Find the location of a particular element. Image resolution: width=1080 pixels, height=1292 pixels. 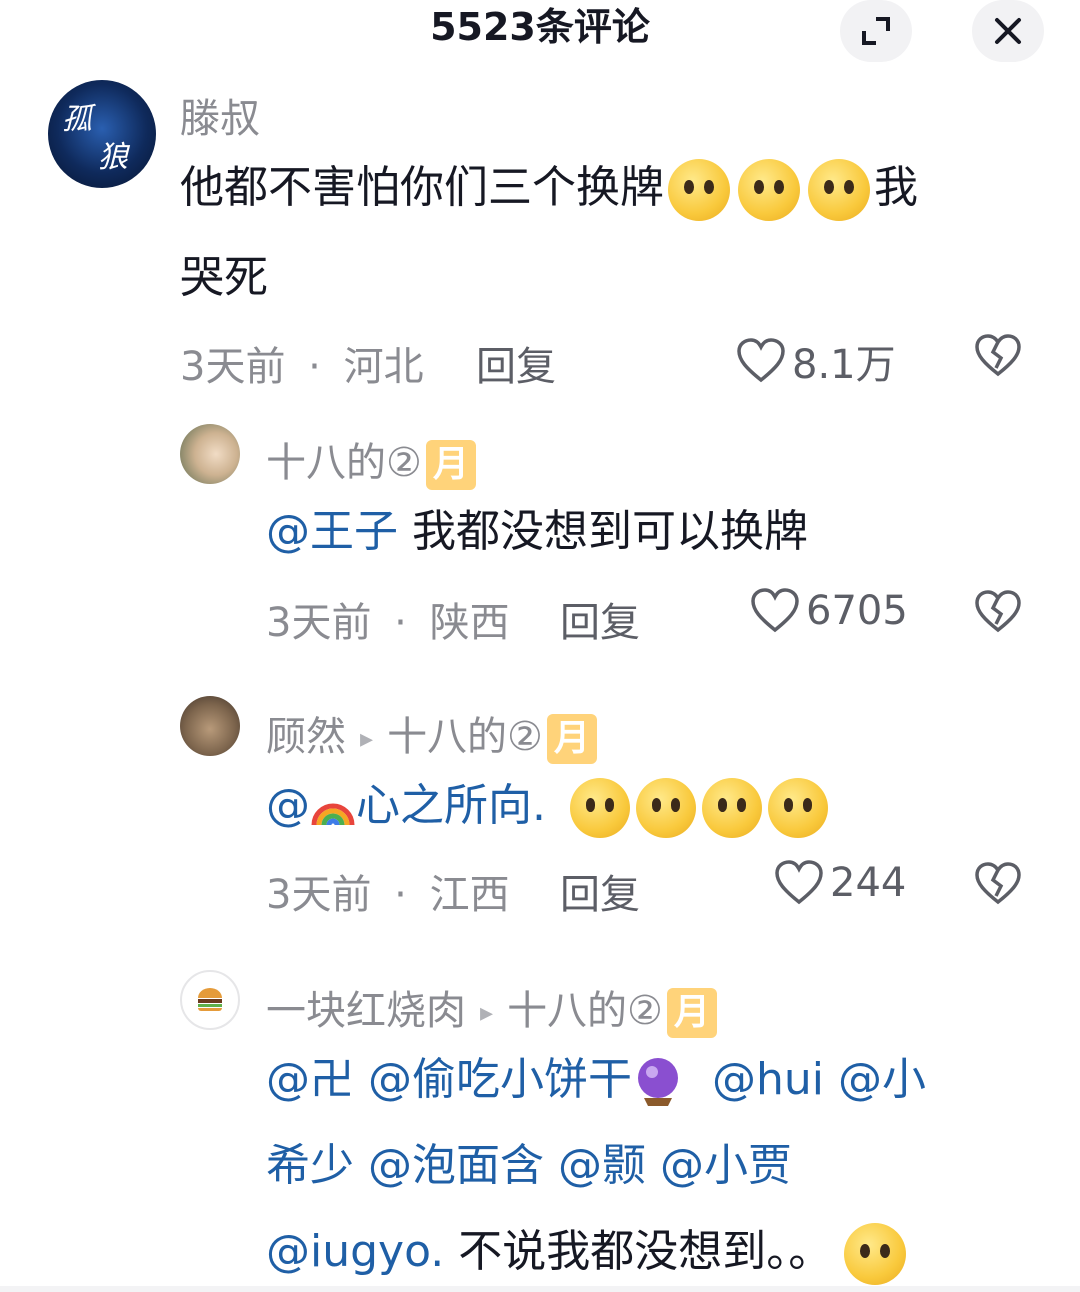

like-button: 6705 is located at coordinates (829, 611).